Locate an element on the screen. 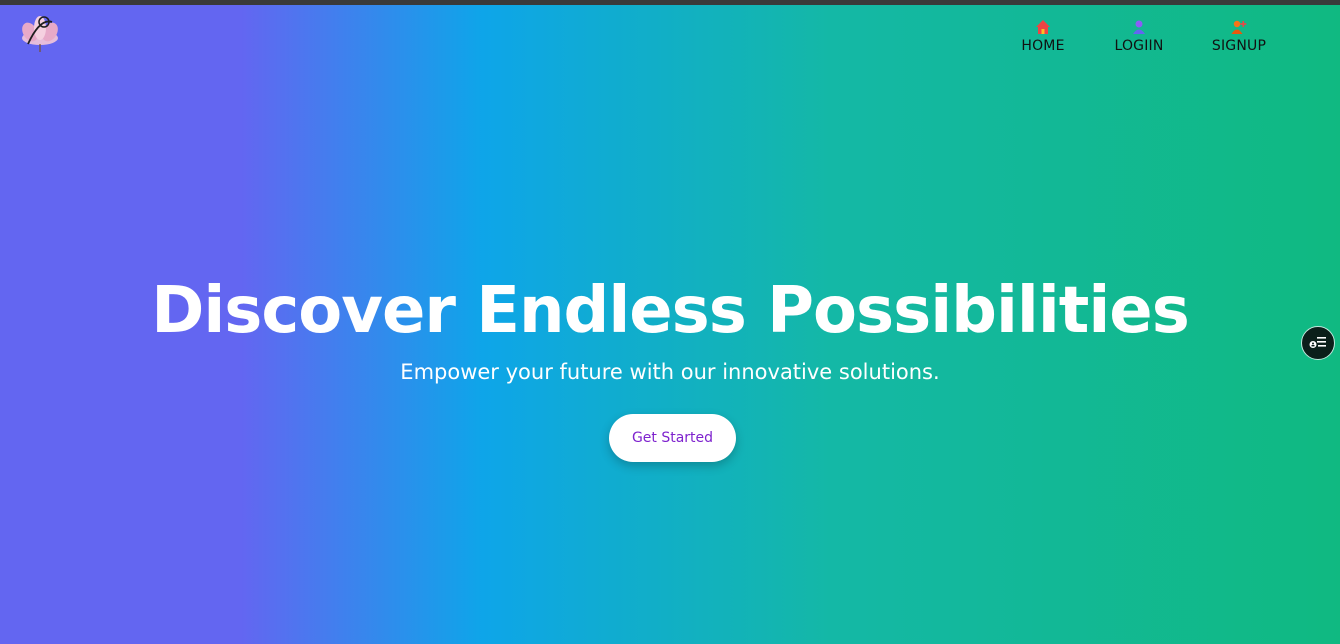 The image size is (1340, 644). top-strip is located at coordinates (670, 2).